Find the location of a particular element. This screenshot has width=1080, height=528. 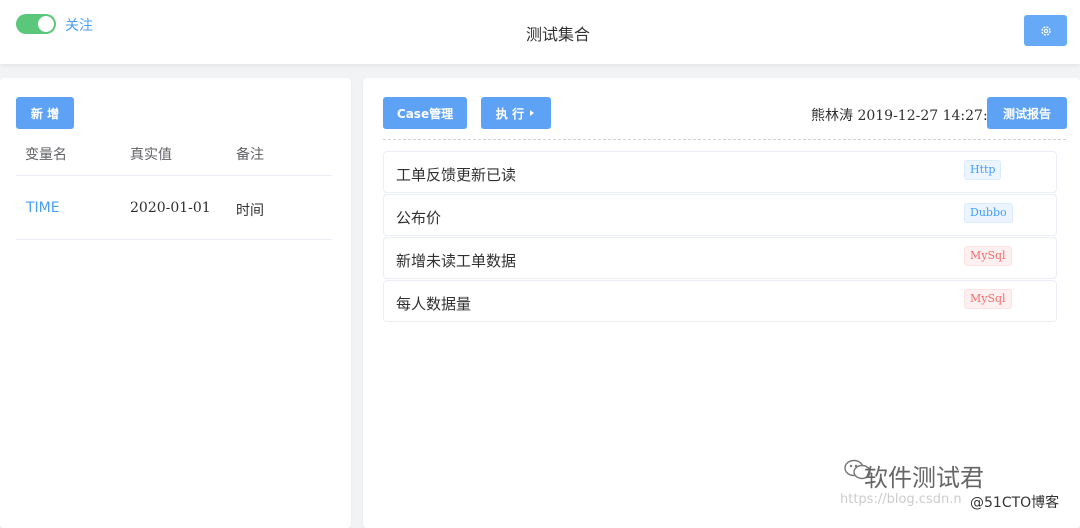

case-name: 新增未读工单数据 is located at coordinates (456, 261).